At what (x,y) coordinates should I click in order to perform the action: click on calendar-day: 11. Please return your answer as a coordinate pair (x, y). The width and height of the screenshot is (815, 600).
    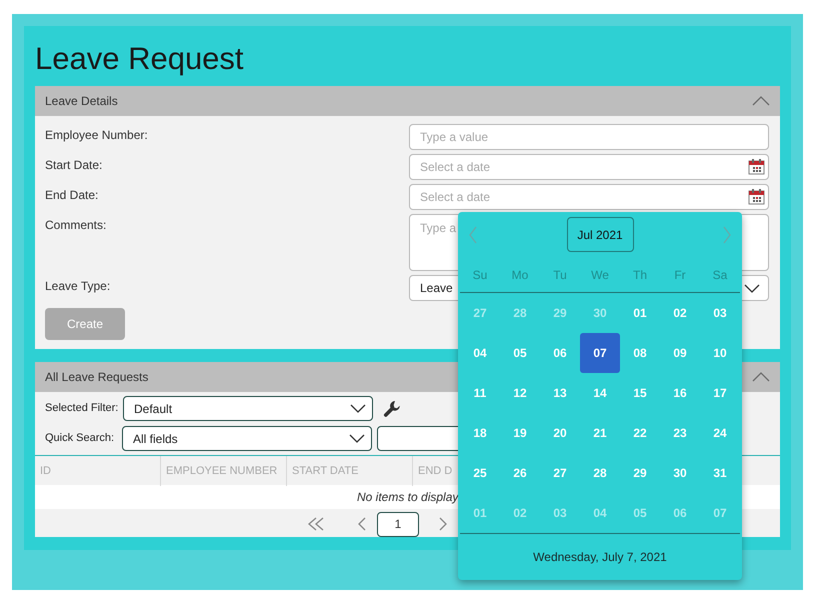
    Looking at the image, I should click on (480, 393).